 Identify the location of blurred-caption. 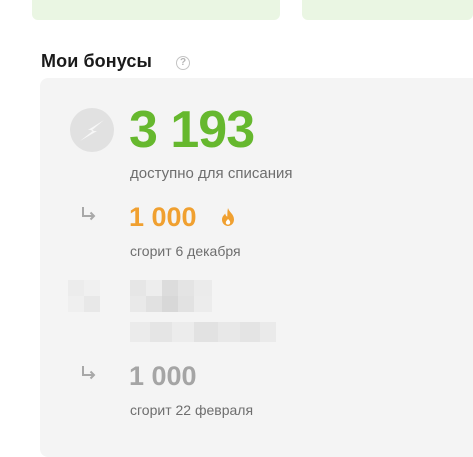
(203, 332).